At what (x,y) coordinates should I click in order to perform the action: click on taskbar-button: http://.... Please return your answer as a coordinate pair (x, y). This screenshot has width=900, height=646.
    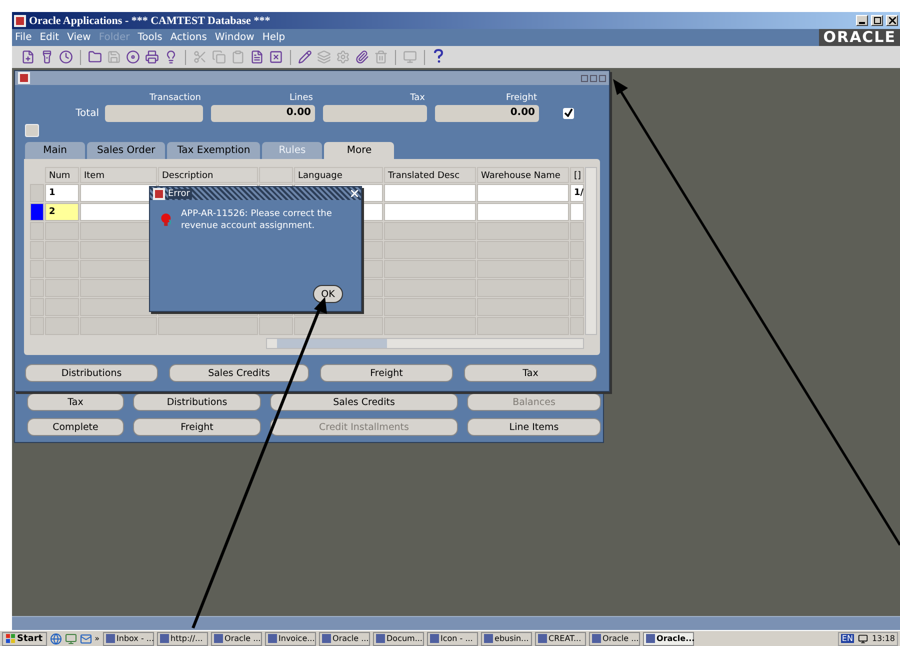
    Looking at the image, I should click on (182, 639).